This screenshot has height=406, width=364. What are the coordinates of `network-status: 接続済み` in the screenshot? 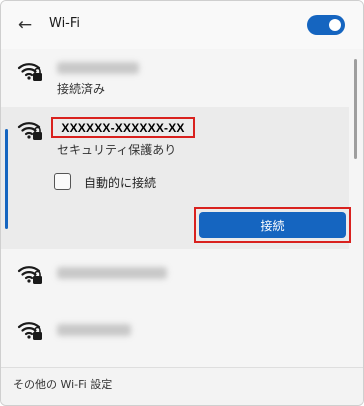 It's located at (81, 89).